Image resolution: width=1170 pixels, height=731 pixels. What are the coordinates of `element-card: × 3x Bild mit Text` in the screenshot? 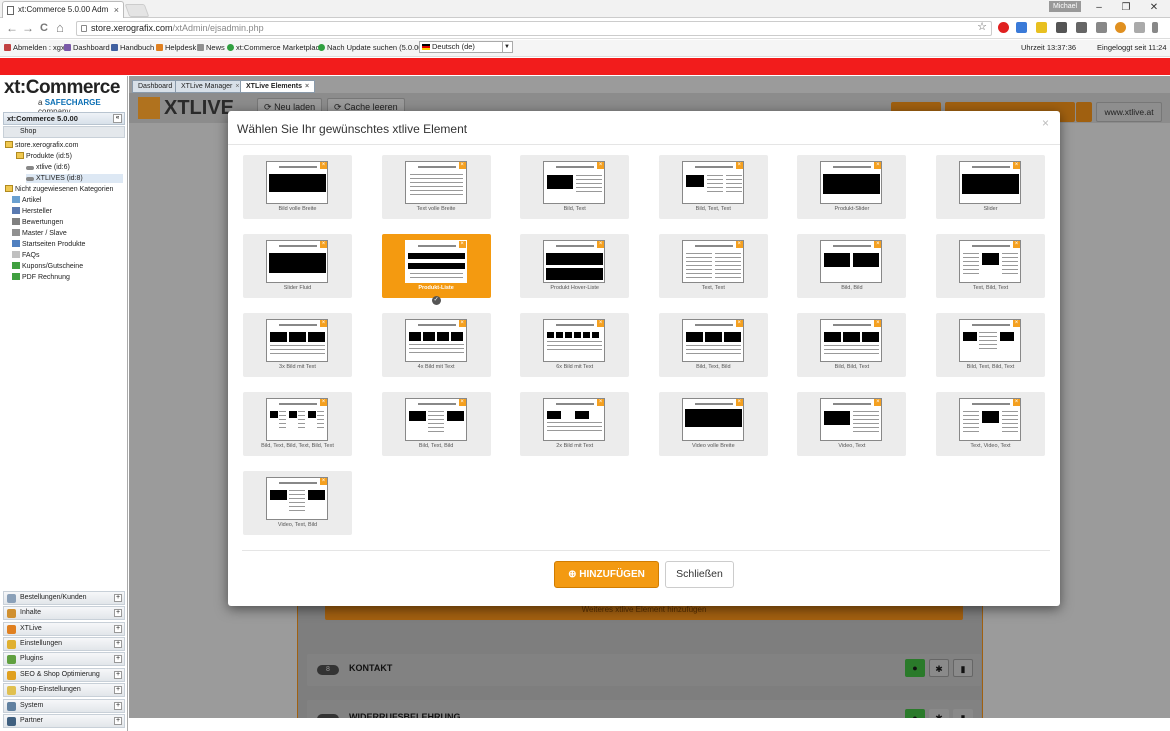 It's located at (297, 345).